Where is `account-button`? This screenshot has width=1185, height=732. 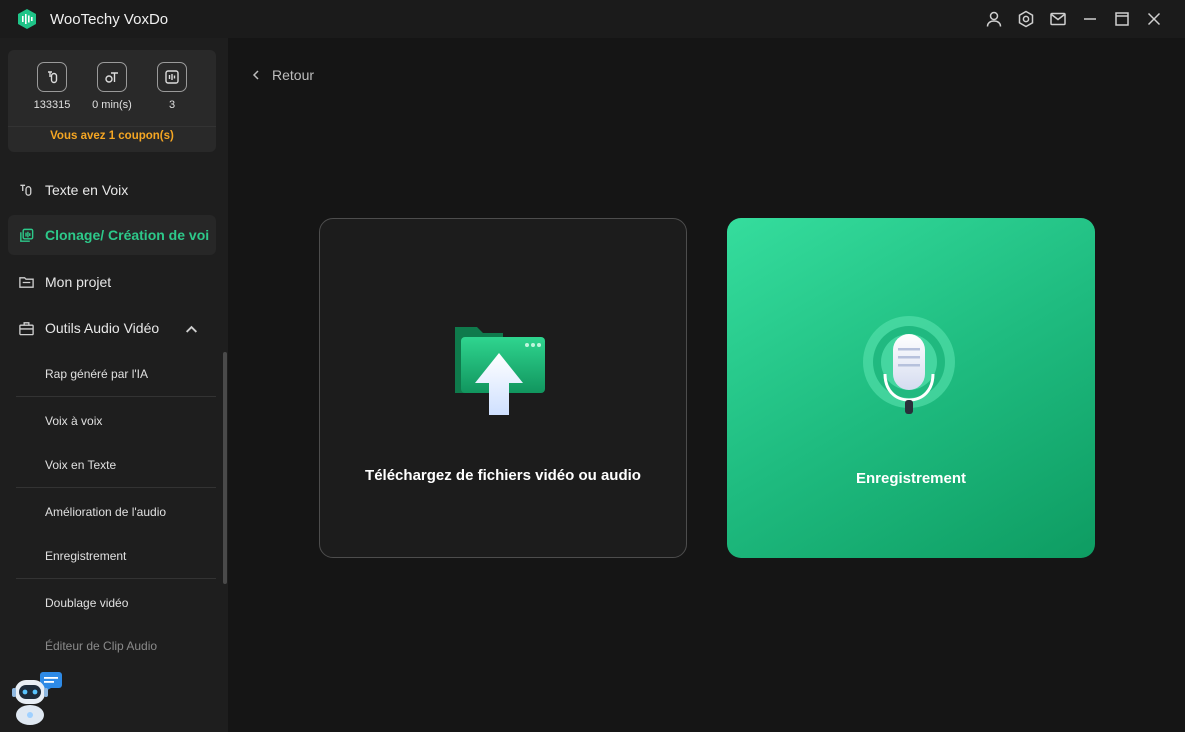
account-button is located at coordinates (994, 19).